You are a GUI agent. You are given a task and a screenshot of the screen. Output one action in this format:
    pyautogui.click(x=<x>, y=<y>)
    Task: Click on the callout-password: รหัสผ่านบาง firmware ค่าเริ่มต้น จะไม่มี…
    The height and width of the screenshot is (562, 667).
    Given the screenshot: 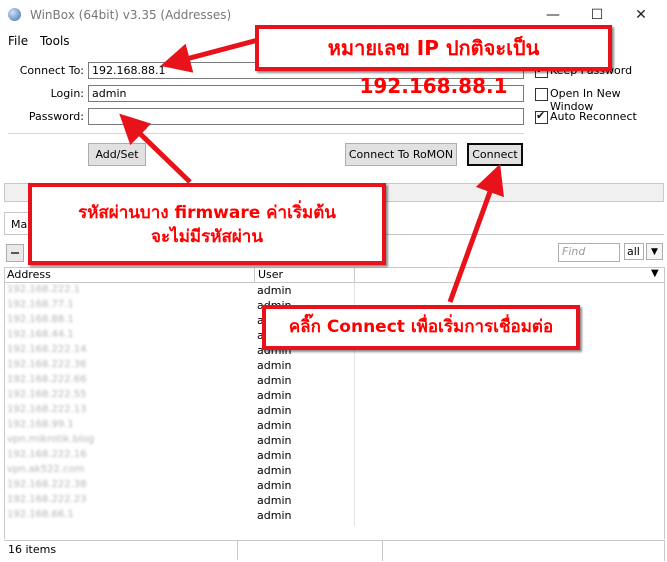 What is the action you would take?
    pyautogui.click(x=207, y=224)
    